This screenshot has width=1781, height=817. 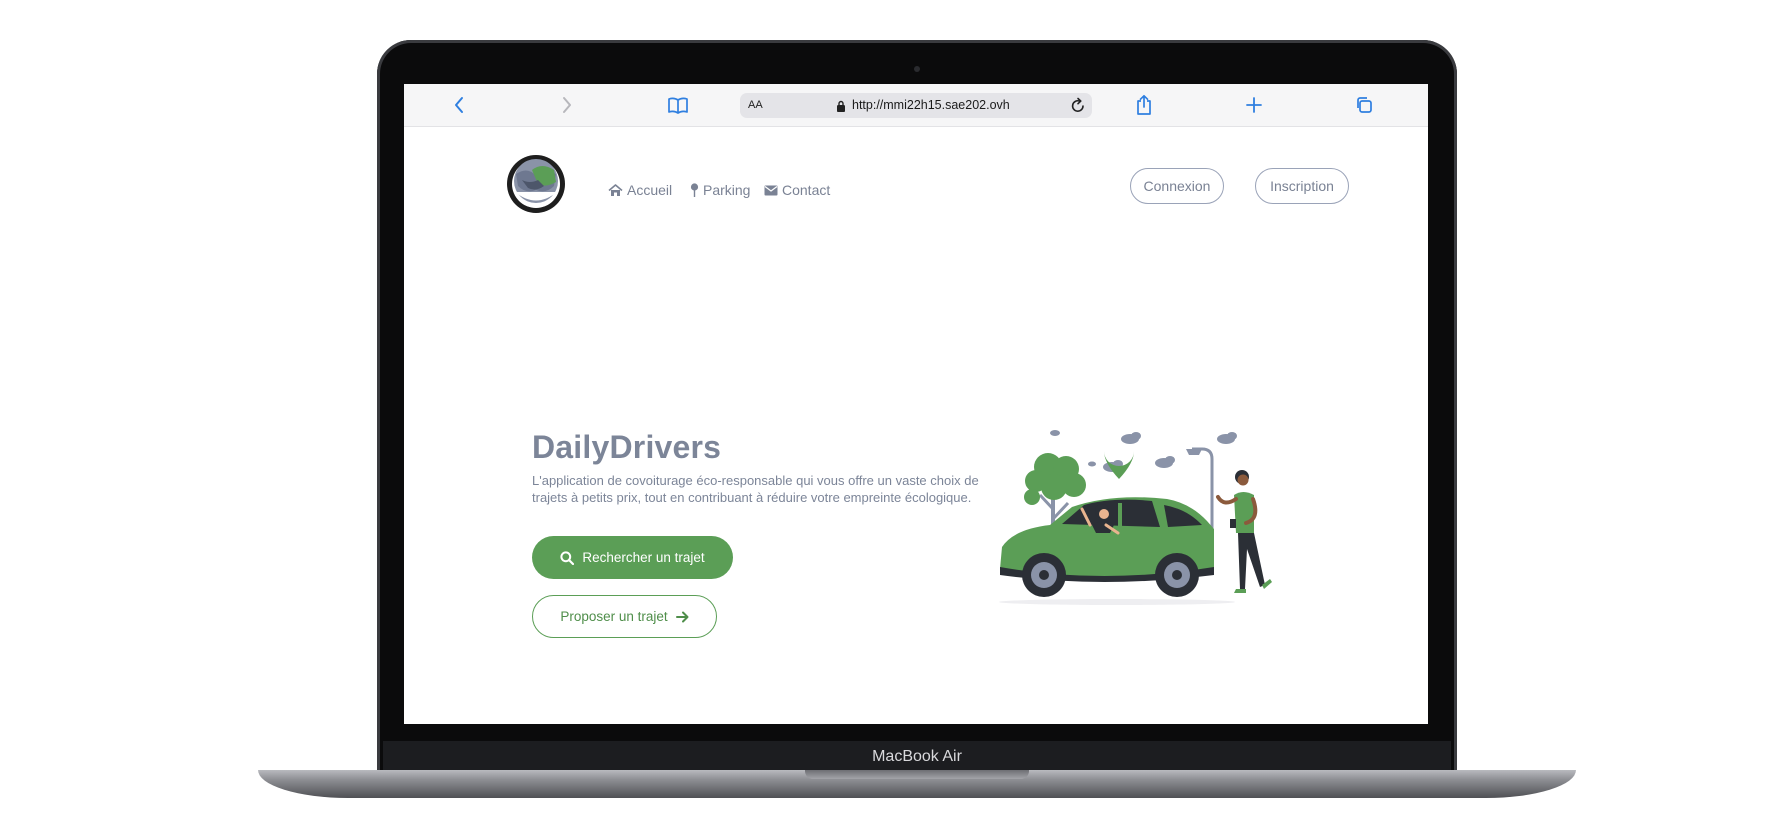 I want to click on search-icon, so click(x=567, y=557).